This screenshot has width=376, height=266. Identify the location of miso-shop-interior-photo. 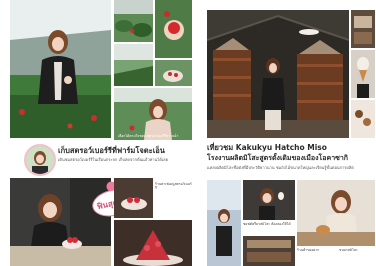
(269, 251).